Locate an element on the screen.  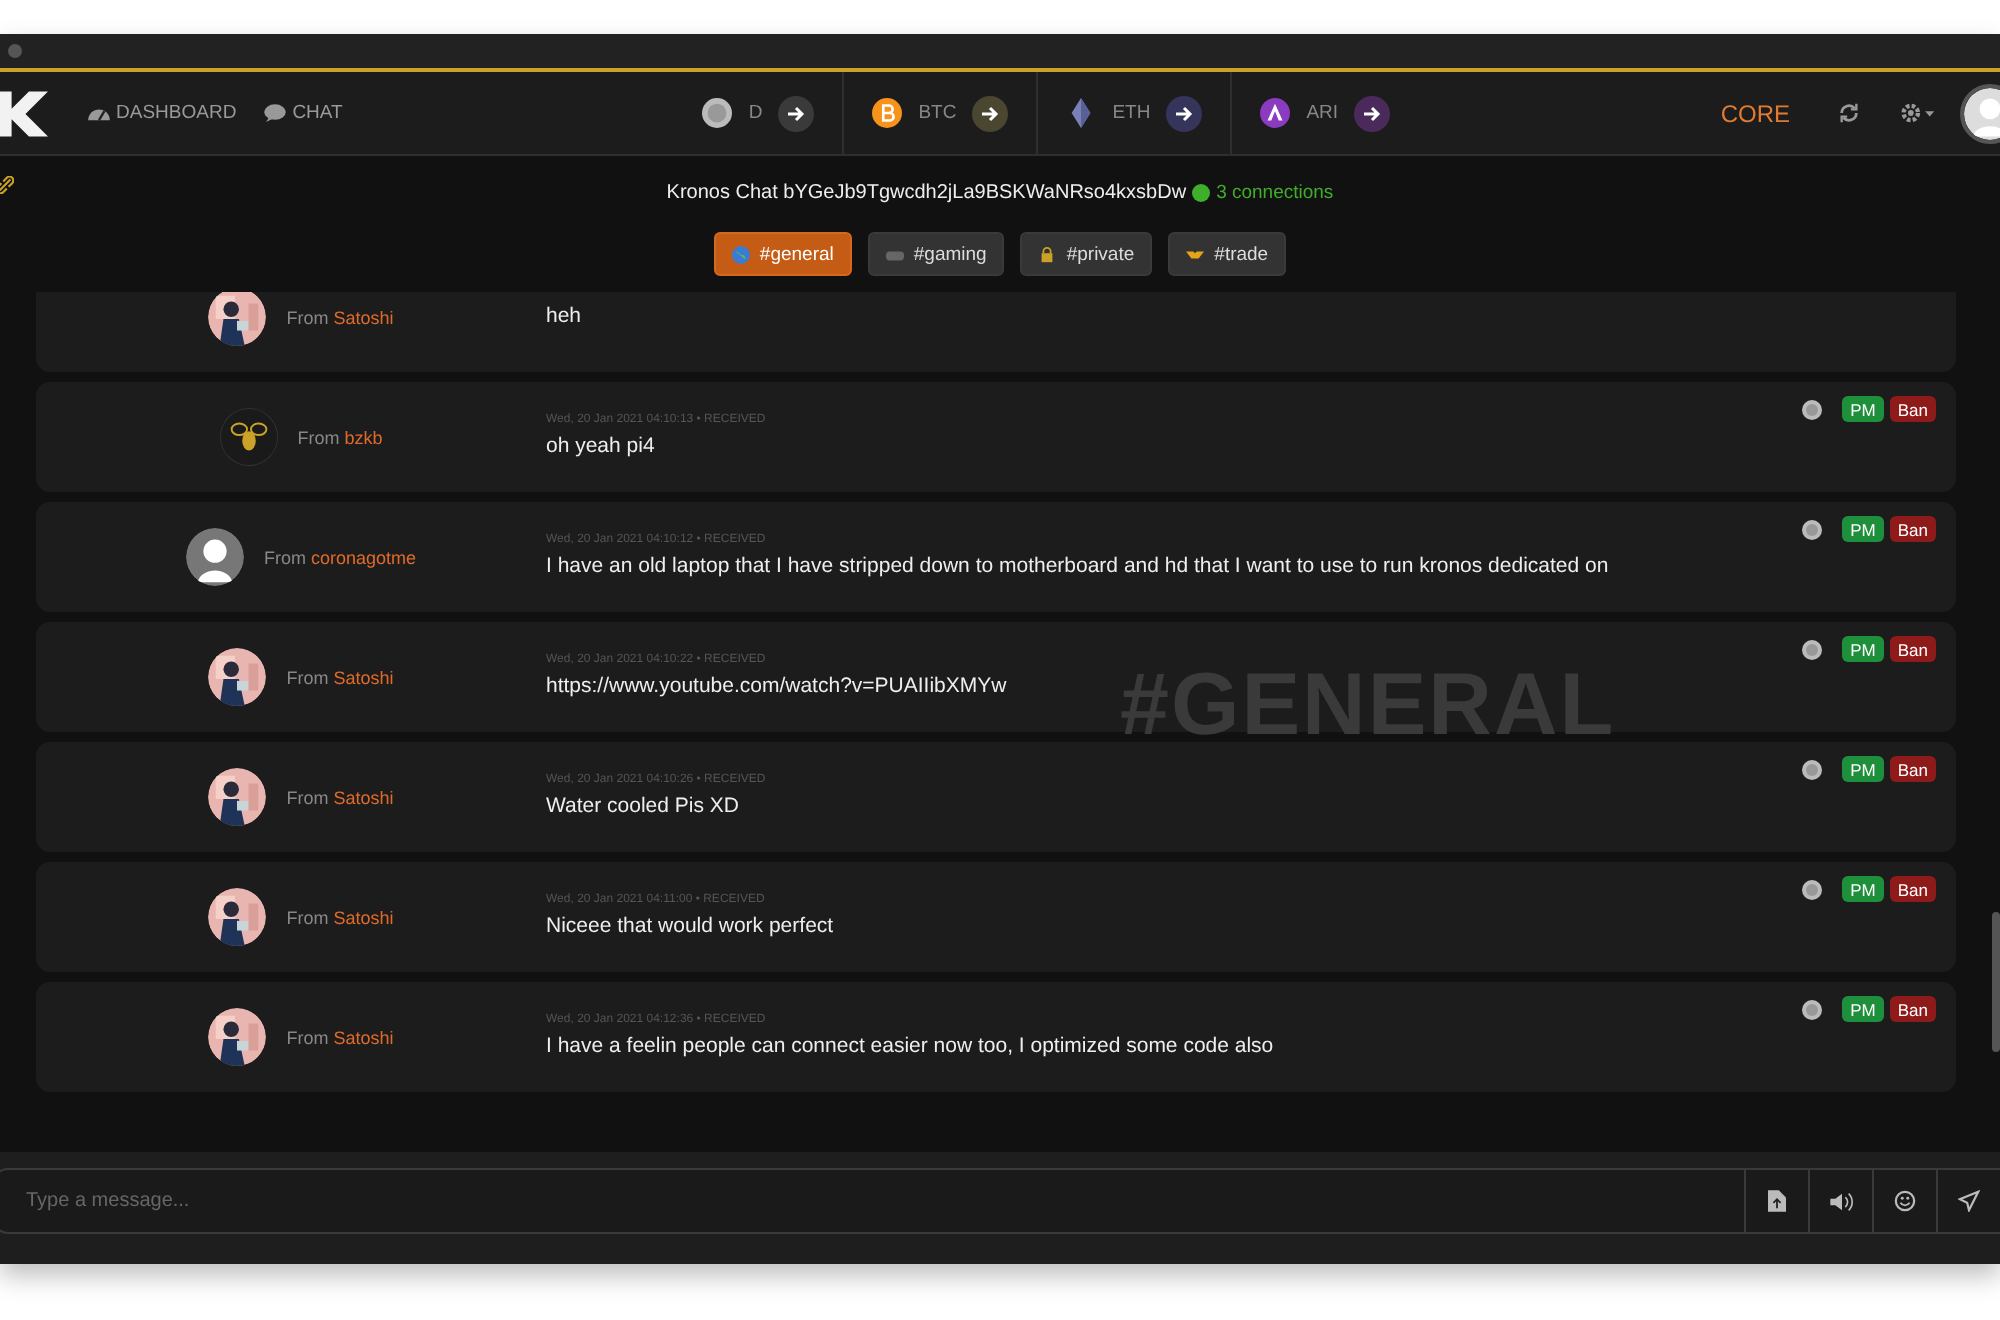
nav-link: DASHBOARD is located at coordinates (162, 113).